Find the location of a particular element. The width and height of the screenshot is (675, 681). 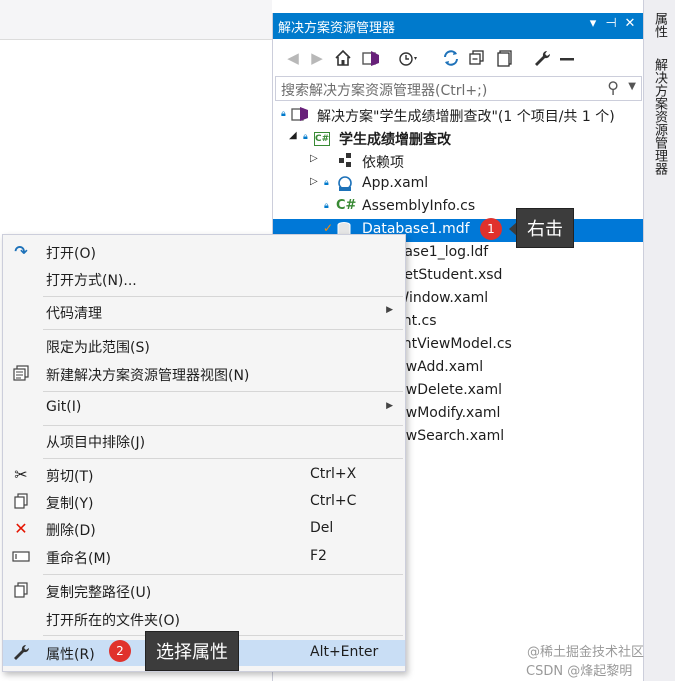

wrench-icon is located at coordinates (21, 653).